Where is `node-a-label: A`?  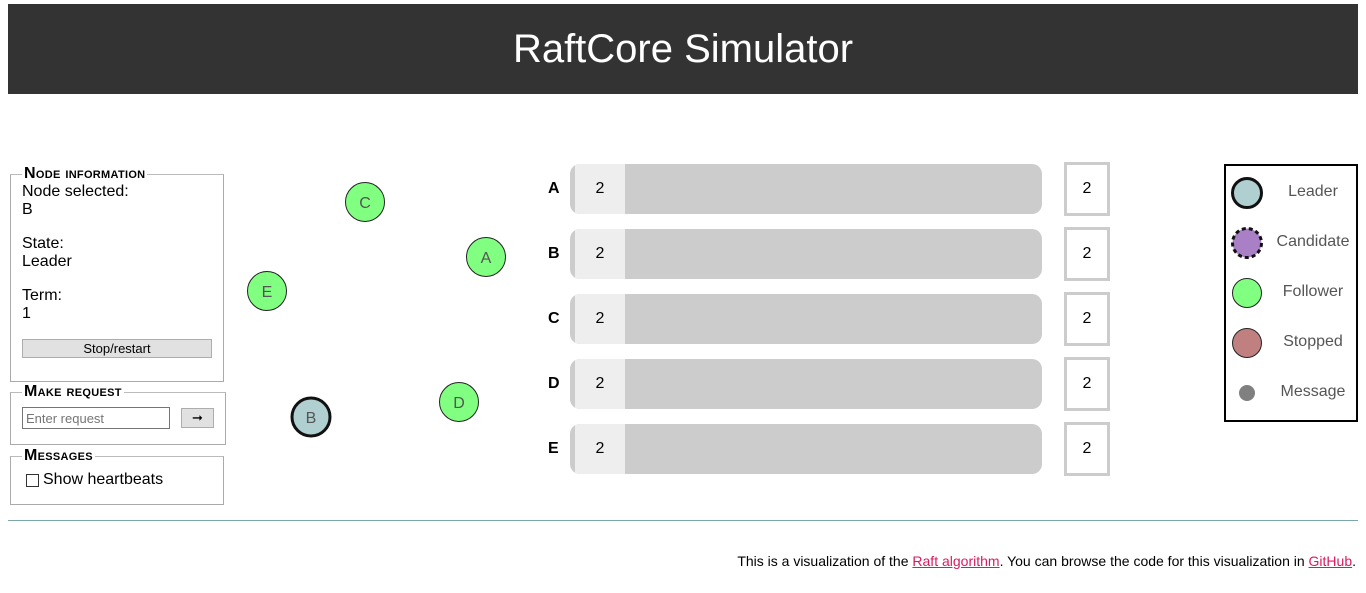
node-a-label: A is located at coordinates (486, 258).